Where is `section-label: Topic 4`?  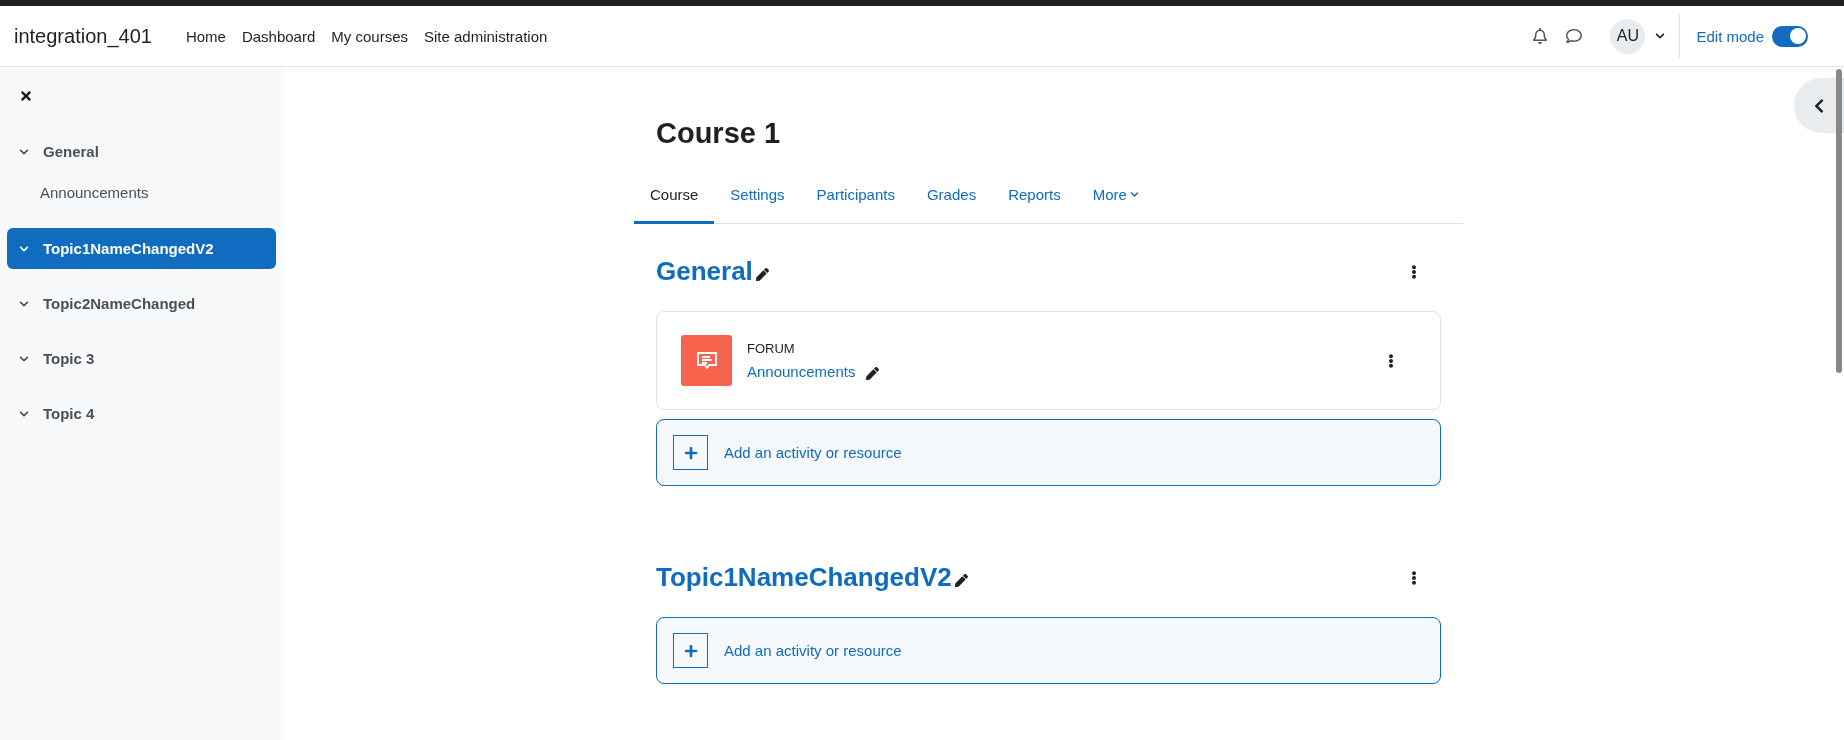 section-label: Topic 4 is located at coordinates (69, 413).